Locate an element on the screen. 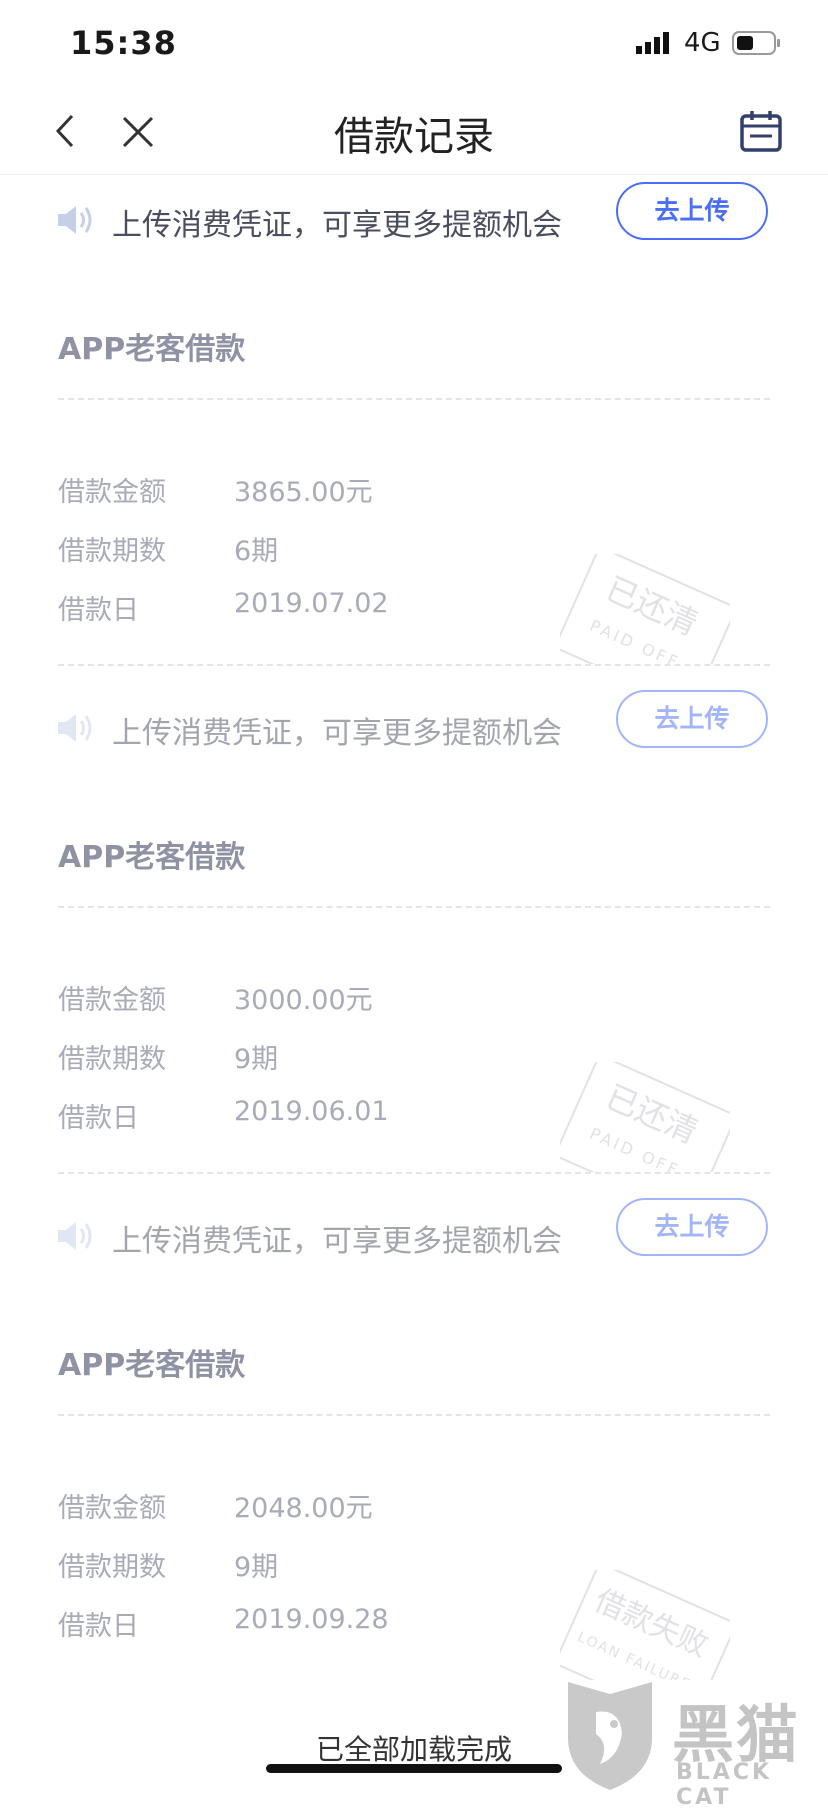  nav-bar: 借款记录 is located at coordinates (414, 132).